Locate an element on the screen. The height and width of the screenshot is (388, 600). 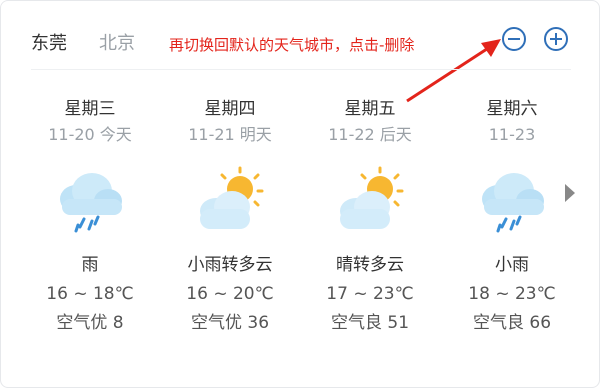
minus-icon is located at coordinates (514, 39).